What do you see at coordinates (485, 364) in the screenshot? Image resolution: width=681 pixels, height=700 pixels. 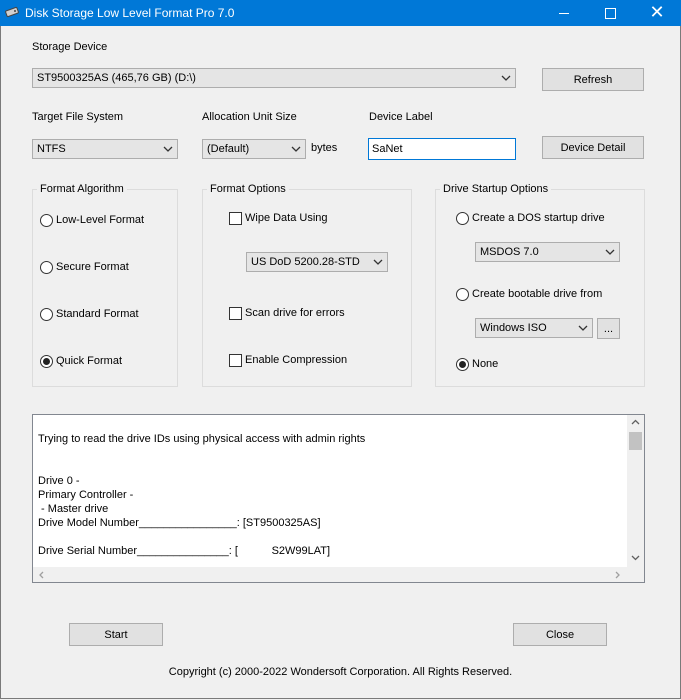 I see `radio-label: None` at bounding box center [485, 364].